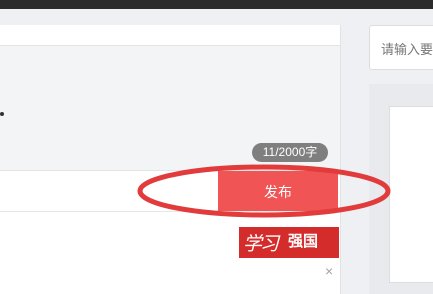  Describe the element at coordinates (329, 271) in the screenshot. I see `close-icon: ×` at that location.